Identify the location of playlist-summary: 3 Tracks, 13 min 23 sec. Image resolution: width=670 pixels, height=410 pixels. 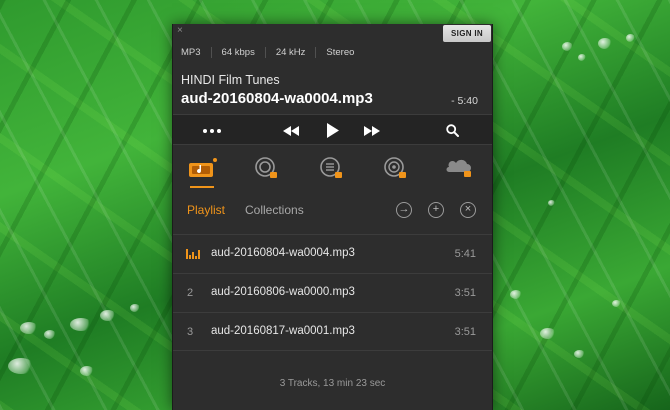
(332, 383).